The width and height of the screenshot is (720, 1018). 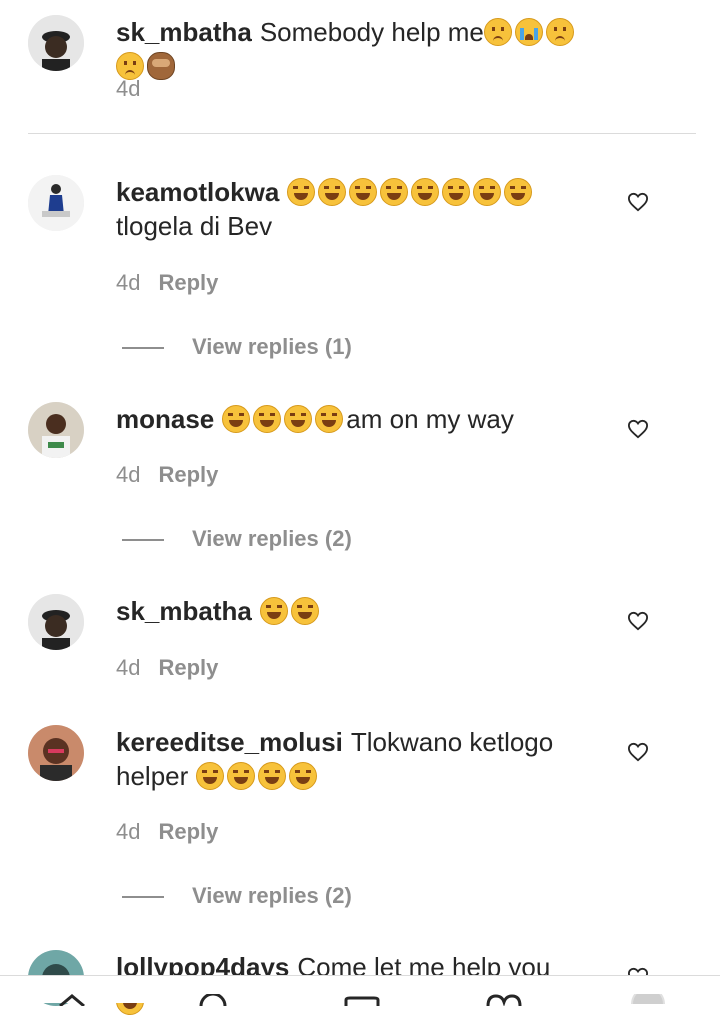 I want to click on comment-text: kereeditse_molusi Tlokwano ketlogo helper, so click(x=351, y=759).